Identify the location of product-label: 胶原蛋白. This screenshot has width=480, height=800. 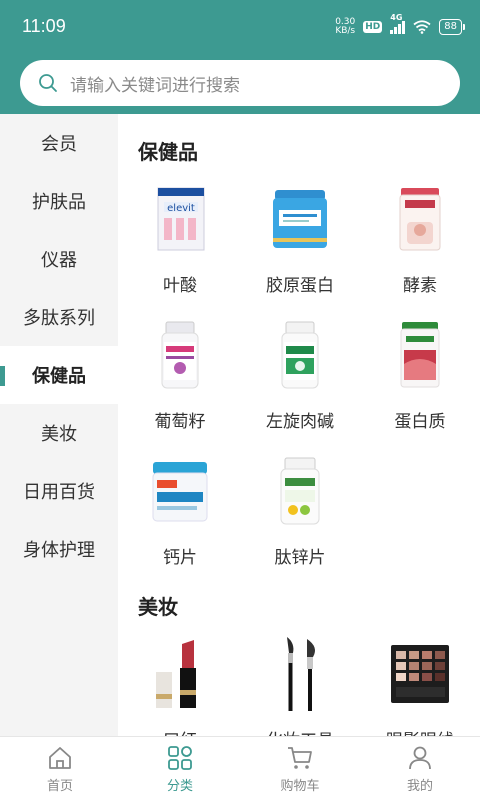
(300, 286).